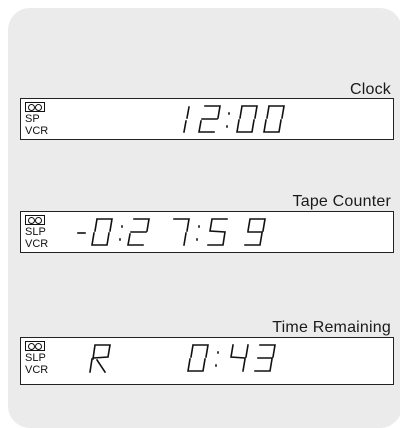  I want to click on tape-counter-title: Tape Counter, so click(341, 201).